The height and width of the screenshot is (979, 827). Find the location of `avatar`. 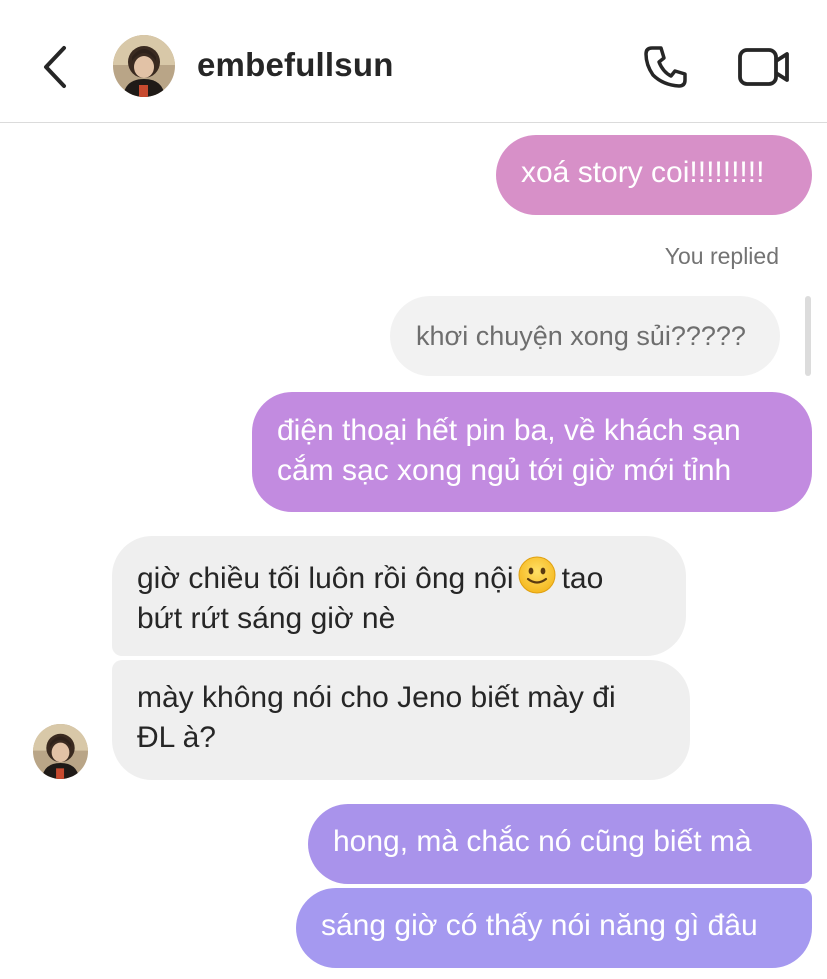

avatar is located at coordinates (144, 66).